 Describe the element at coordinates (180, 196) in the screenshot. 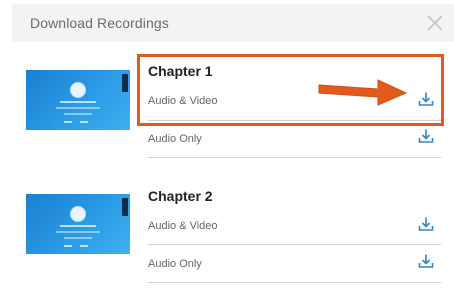

I see `chapter-2-title: Chapter 2` at that location.